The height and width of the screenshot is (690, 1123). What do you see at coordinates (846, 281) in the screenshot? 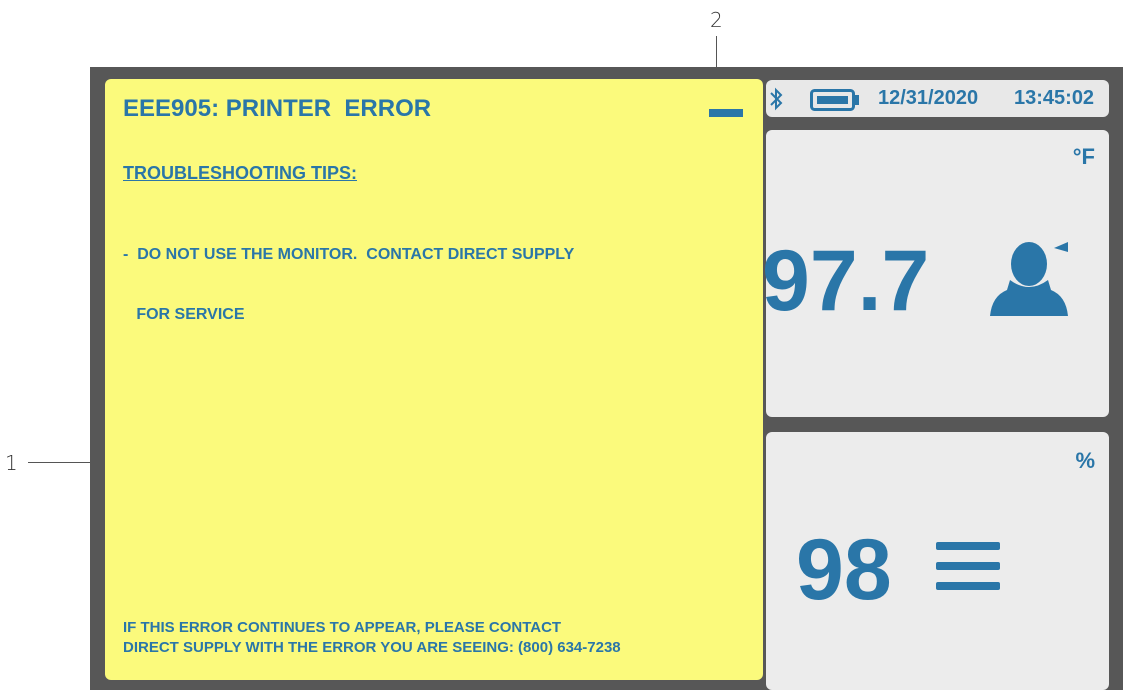
I see `temperature-reading: 97.7` at bounding box center [846, 281].